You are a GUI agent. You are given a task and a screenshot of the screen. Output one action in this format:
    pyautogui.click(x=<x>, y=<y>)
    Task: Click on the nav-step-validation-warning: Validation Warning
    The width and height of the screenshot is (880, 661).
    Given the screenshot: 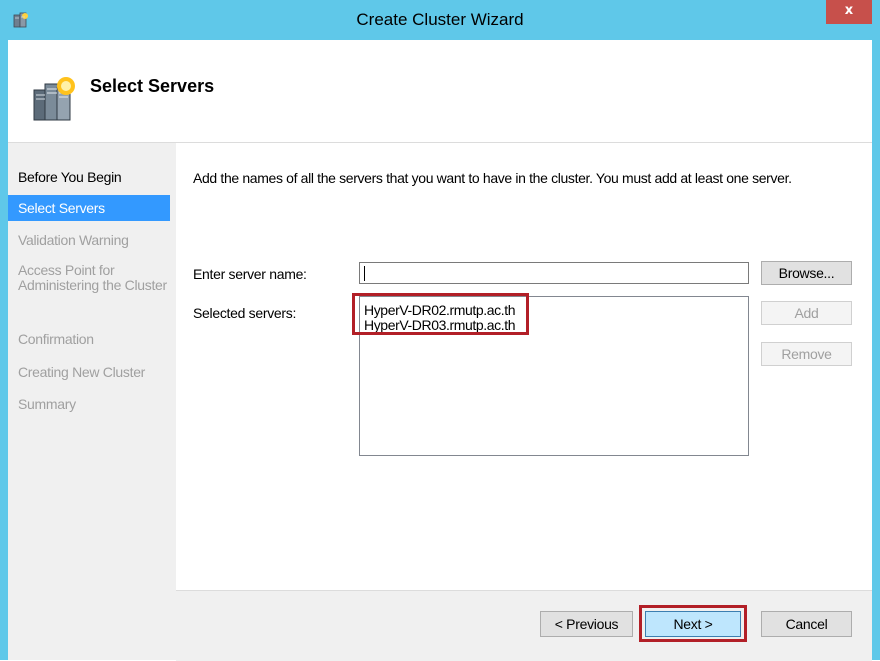 What is the action you would take?
    pyautogui.click(x=73, y=240)
    